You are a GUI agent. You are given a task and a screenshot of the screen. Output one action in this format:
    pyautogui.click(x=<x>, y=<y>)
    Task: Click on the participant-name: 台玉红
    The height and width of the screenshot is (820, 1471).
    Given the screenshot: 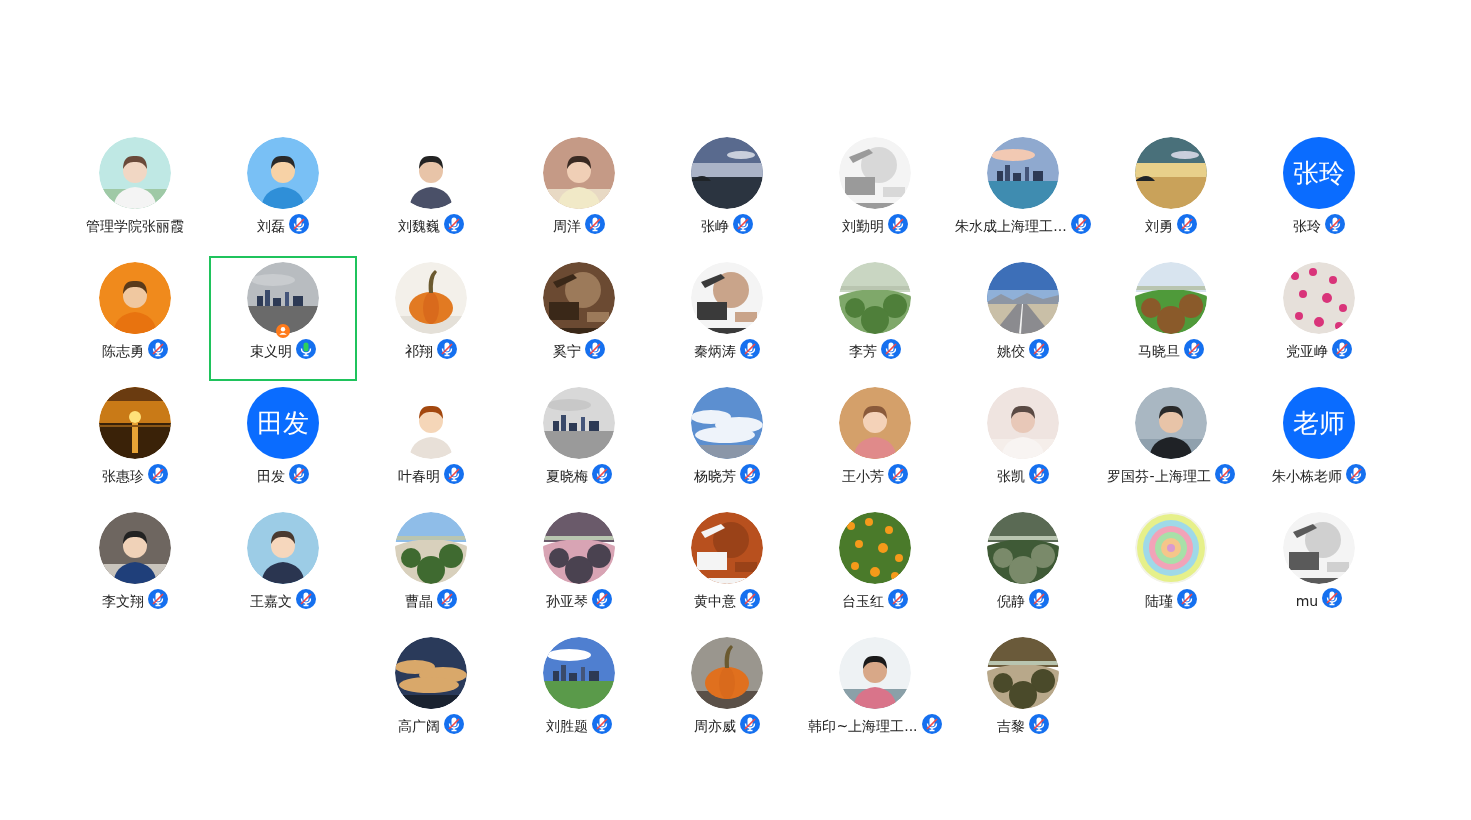 What is the action you would take?
    pyautogui.click(x=863, y=602)
    